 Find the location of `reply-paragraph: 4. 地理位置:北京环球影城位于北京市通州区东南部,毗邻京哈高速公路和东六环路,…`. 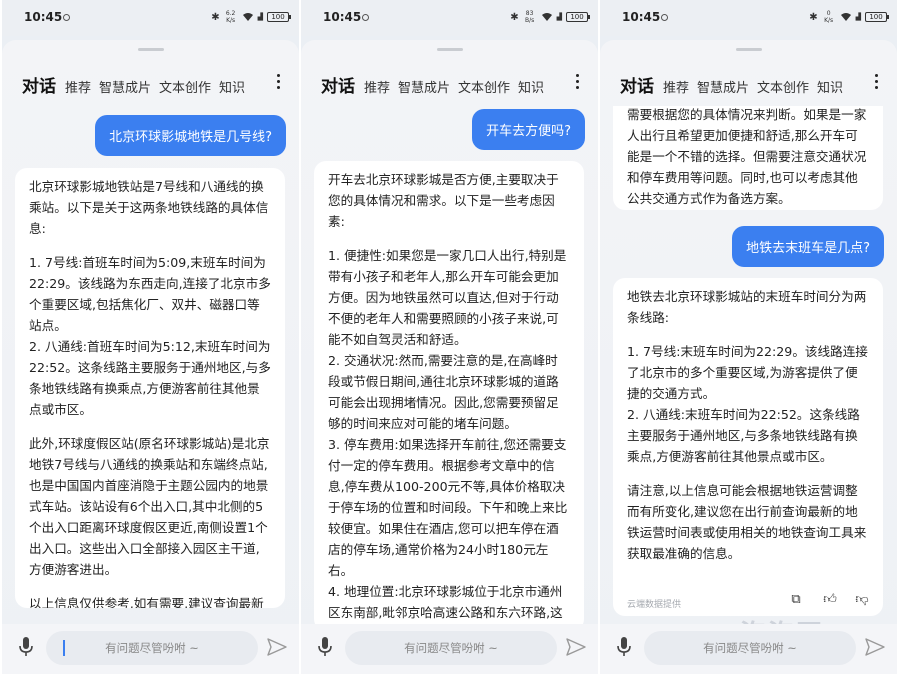

reply-paragraph: 4. 地理位置:北京环球影城位于北京市通州区东南部,毗邻京哈高速公路和东六环路,… is located at coordinates (445, 602).